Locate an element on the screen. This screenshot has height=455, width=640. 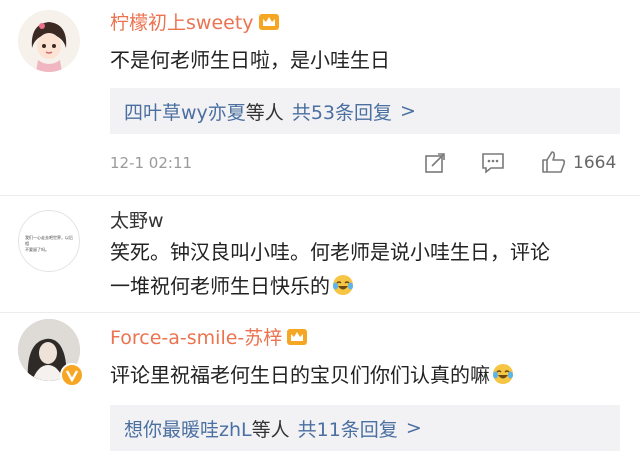
comment-text: 不是何老师生日啦，是小哇生日 is located at coordinates (250, 60).